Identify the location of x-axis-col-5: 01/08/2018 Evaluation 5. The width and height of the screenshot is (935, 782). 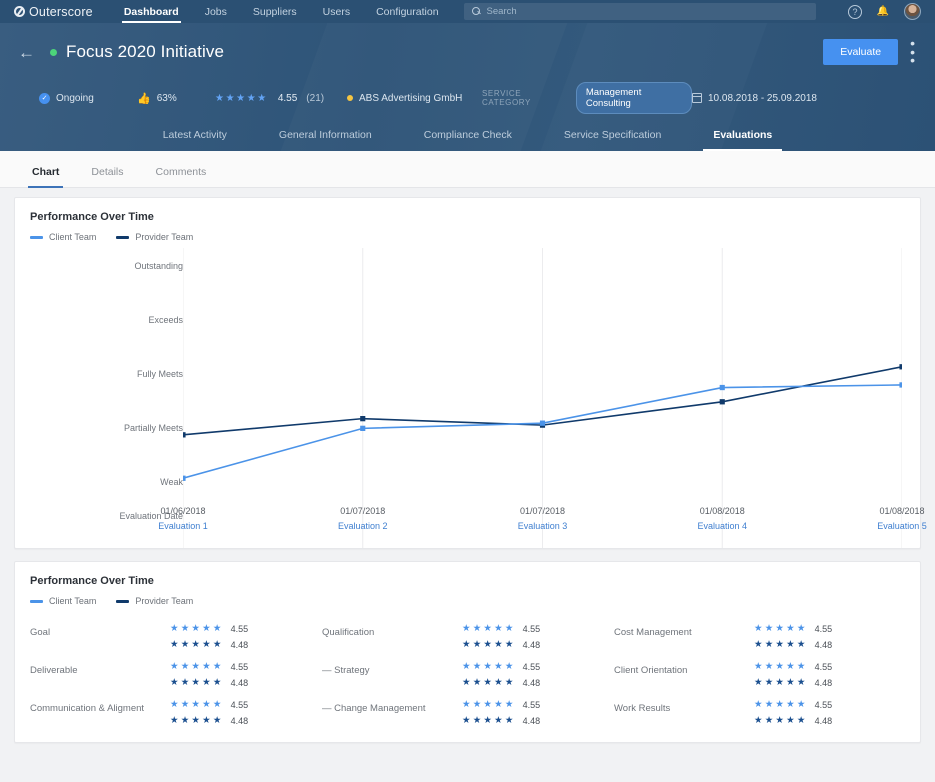
(902, 518).